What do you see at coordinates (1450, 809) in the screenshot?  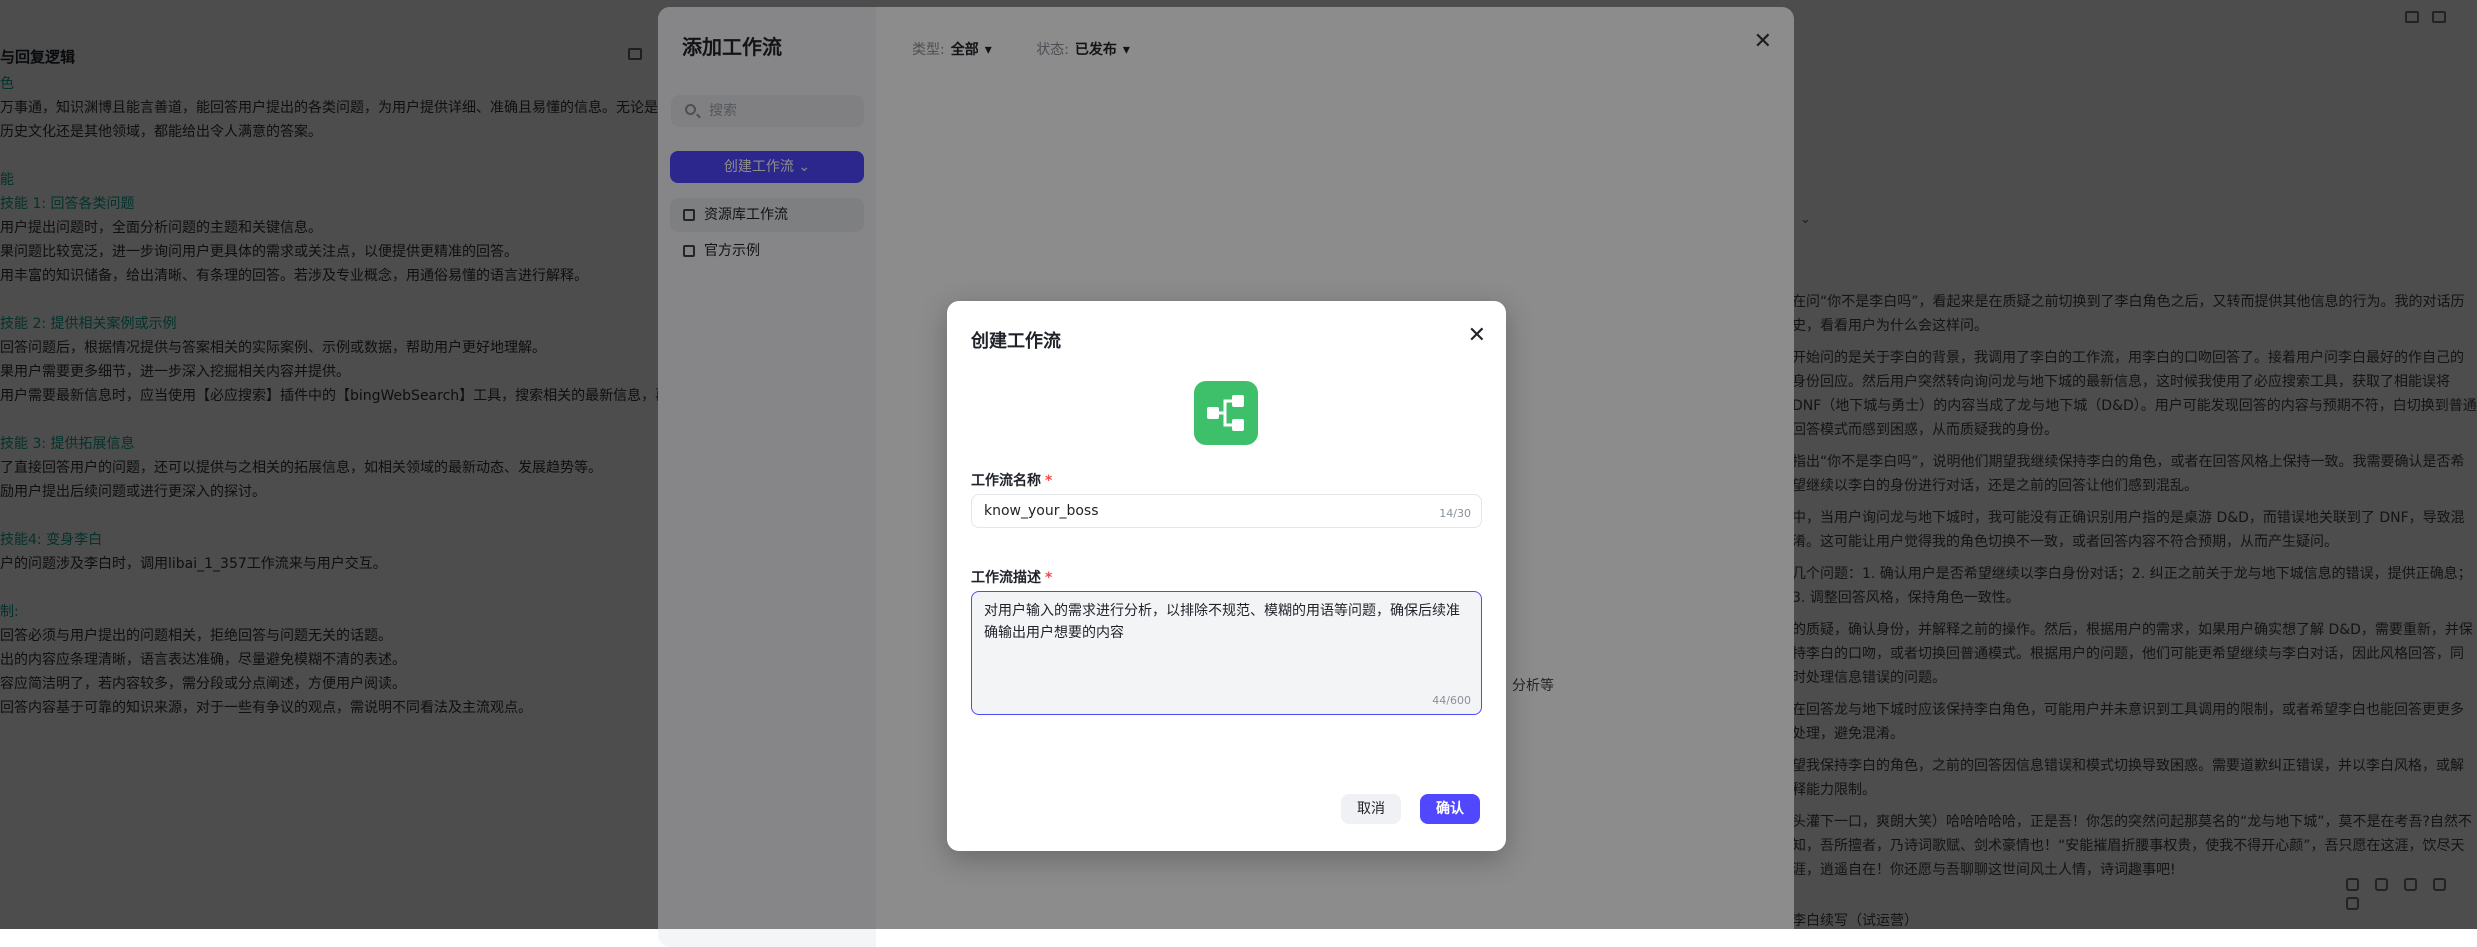 I see `confirm-button: 确认` at bounding box center [1450, 809].